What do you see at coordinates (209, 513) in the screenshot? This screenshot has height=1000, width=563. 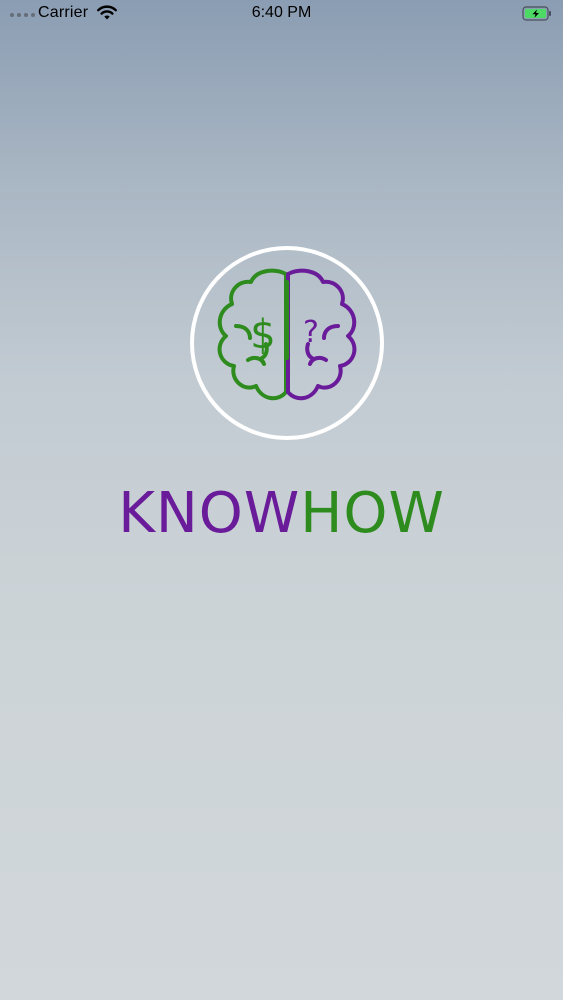 I see `wordmark-know: KNOW` at bounding box center [209, 513].